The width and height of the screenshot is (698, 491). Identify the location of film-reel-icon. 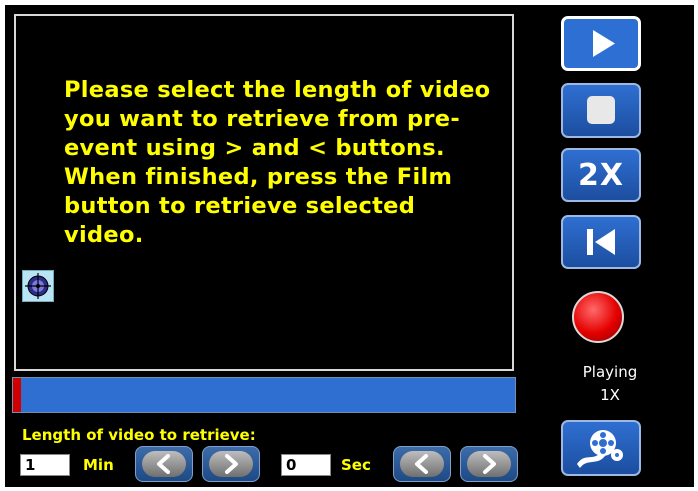
(600, 449).